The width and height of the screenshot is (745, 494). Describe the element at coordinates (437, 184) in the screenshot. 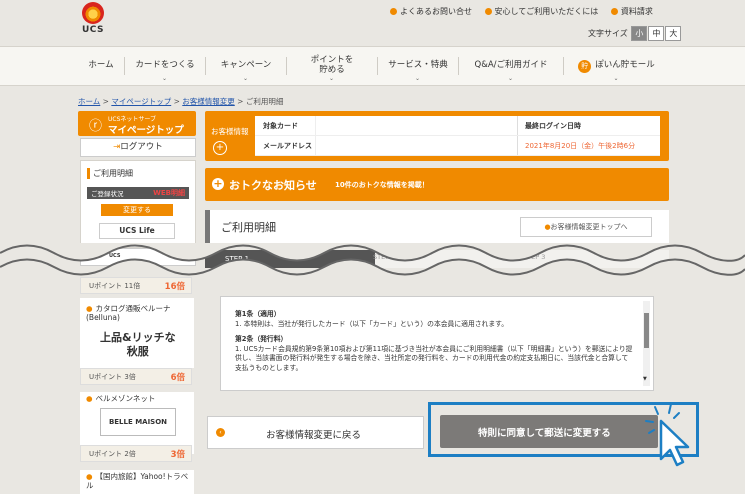

I see `deals-banner: + おトクなお知らせ 10件のおトクな情報を掲載！` at that location.